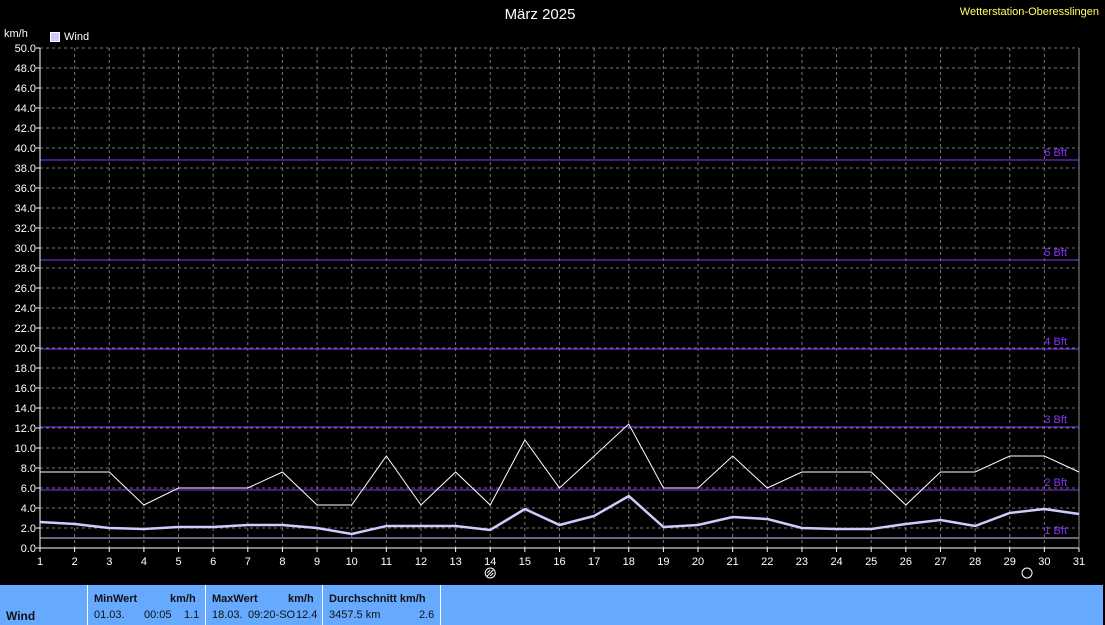  I want to click on y-axis-unit: km/h, so click(16, 34).